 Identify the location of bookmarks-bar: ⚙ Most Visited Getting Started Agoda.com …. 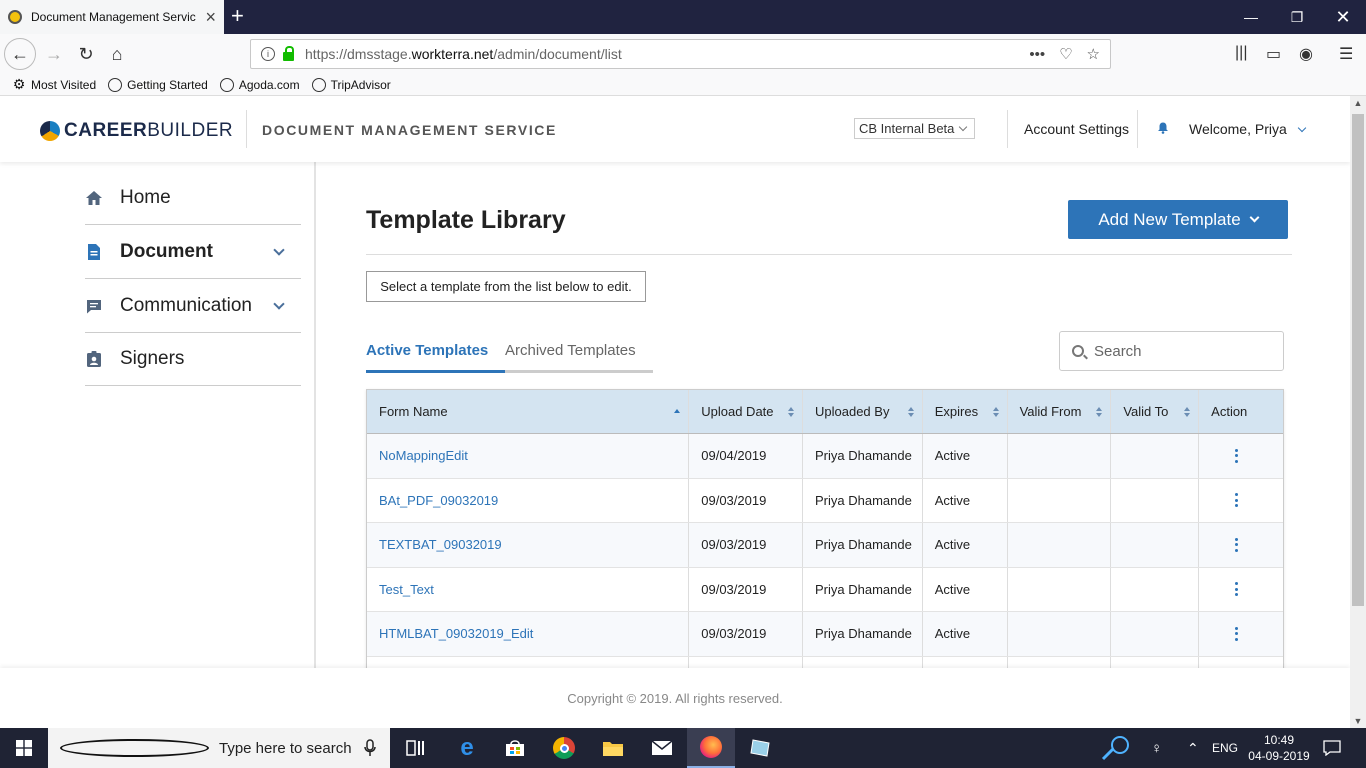
(683, 85).